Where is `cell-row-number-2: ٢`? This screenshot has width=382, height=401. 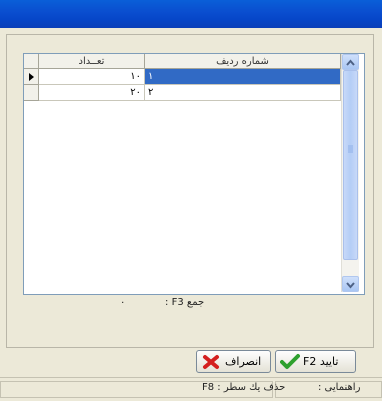 cell-row-number-2: ٢ is located at coordinates (243, 93).